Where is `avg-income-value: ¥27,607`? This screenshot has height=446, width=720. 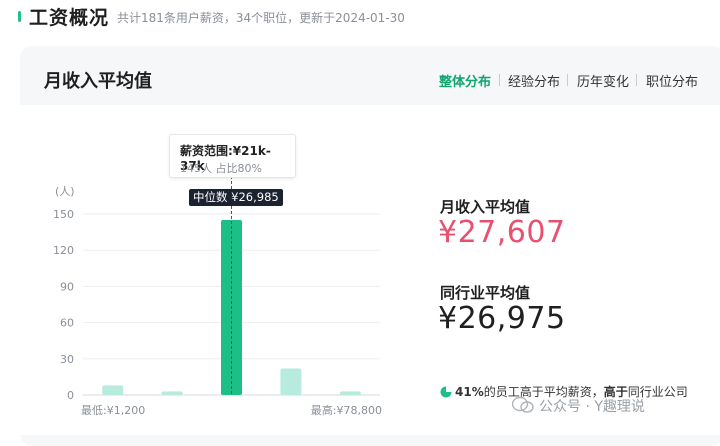 avg-income-value: ¥27,607 is located at coordinates (502, 232).